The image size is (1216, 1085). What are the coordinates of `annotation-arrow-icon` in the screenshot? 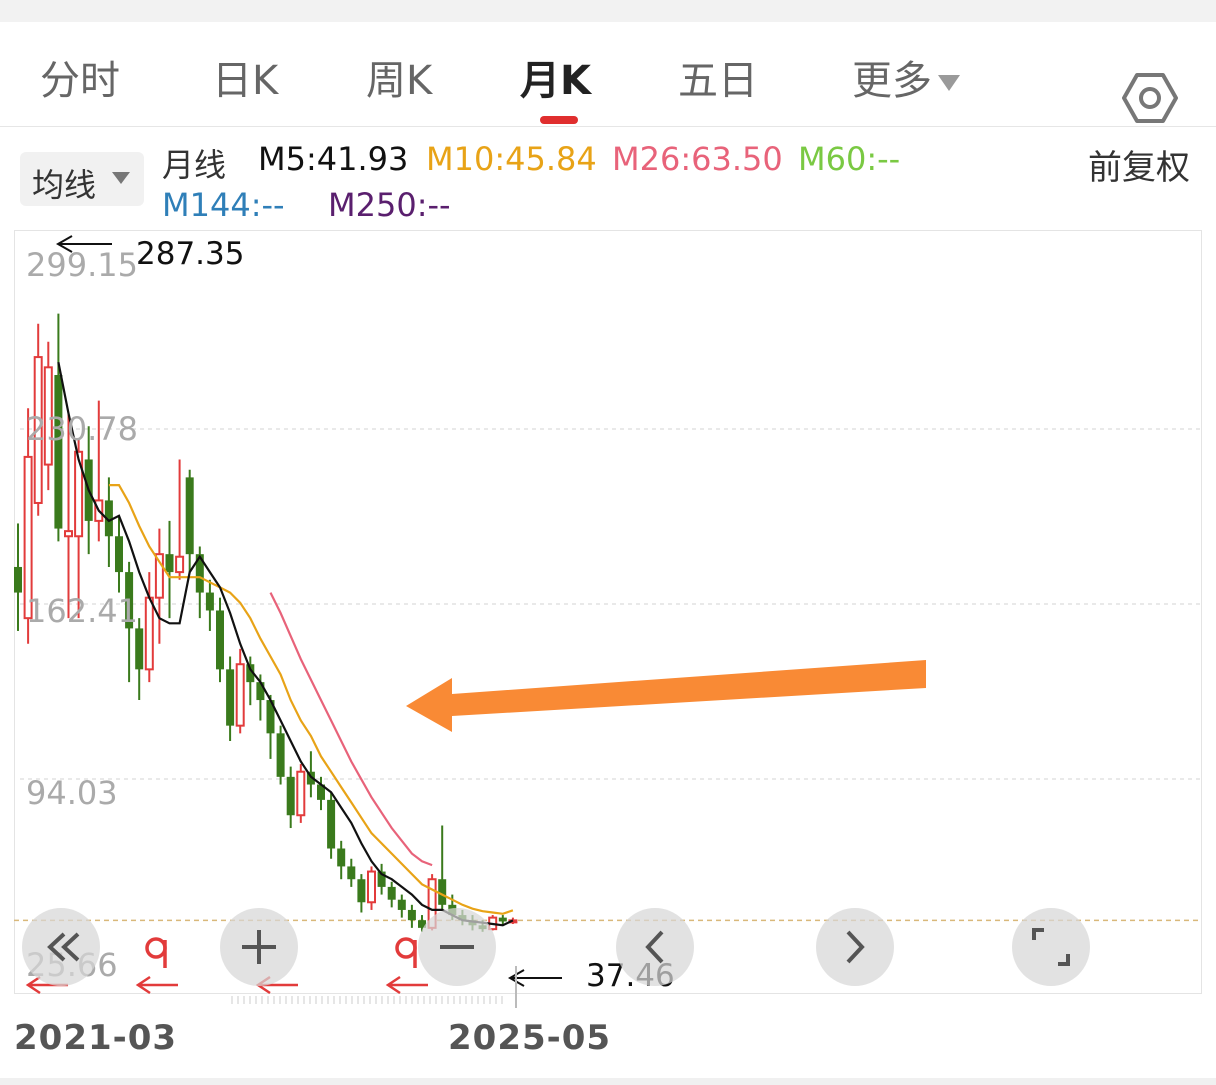 It's located at (666, 696).